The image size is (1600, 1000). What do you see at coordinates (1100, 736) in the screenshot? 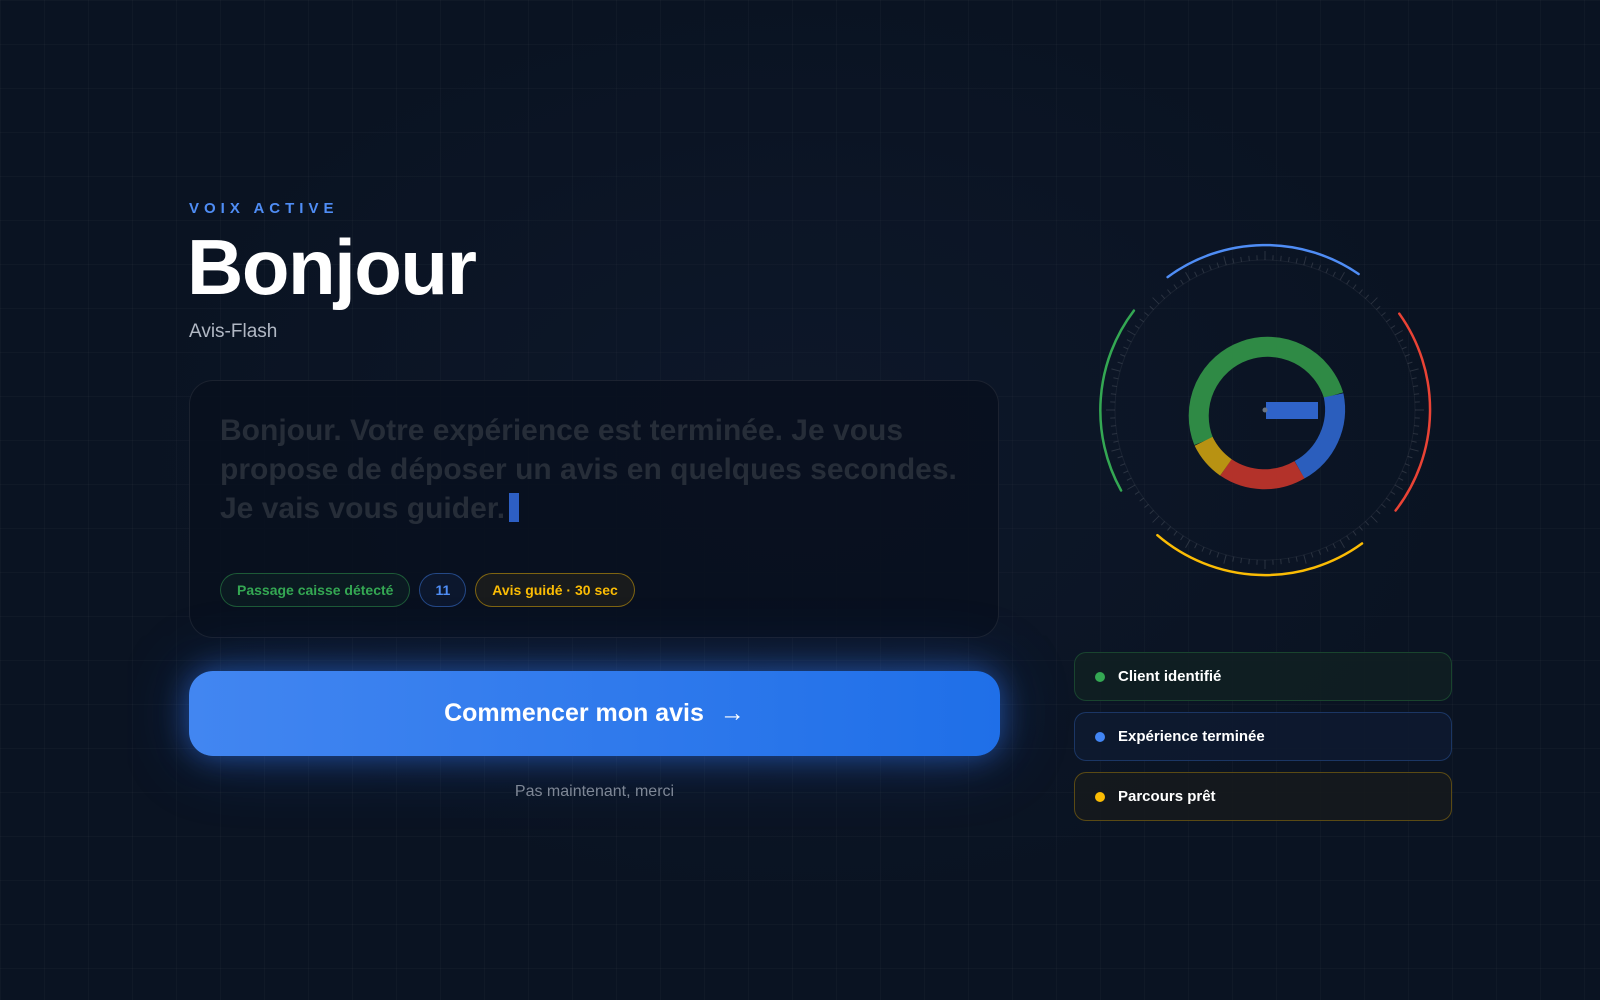
I see `status-dot-blue` at bounding box center [1100, 736].